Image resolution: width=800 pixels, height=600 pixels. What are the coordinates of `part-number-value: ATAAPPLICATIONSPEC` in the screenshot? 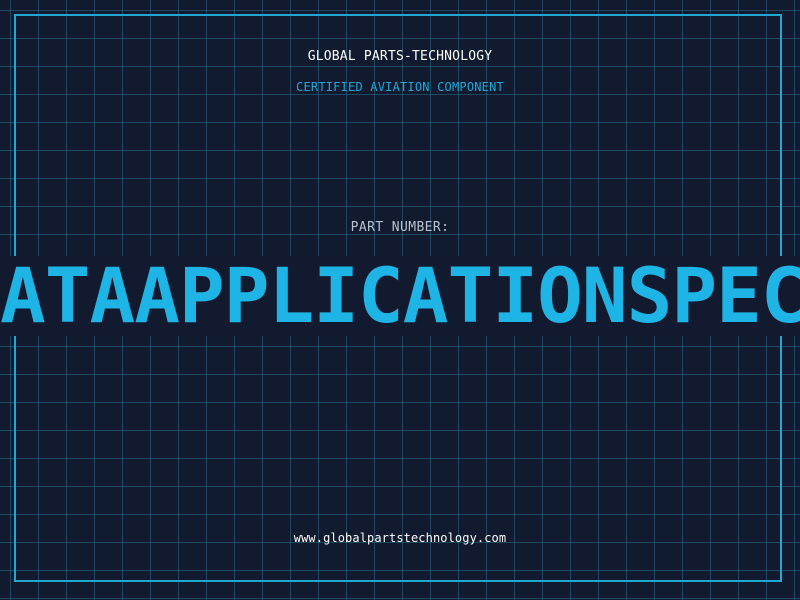 It's located at (400, 296).